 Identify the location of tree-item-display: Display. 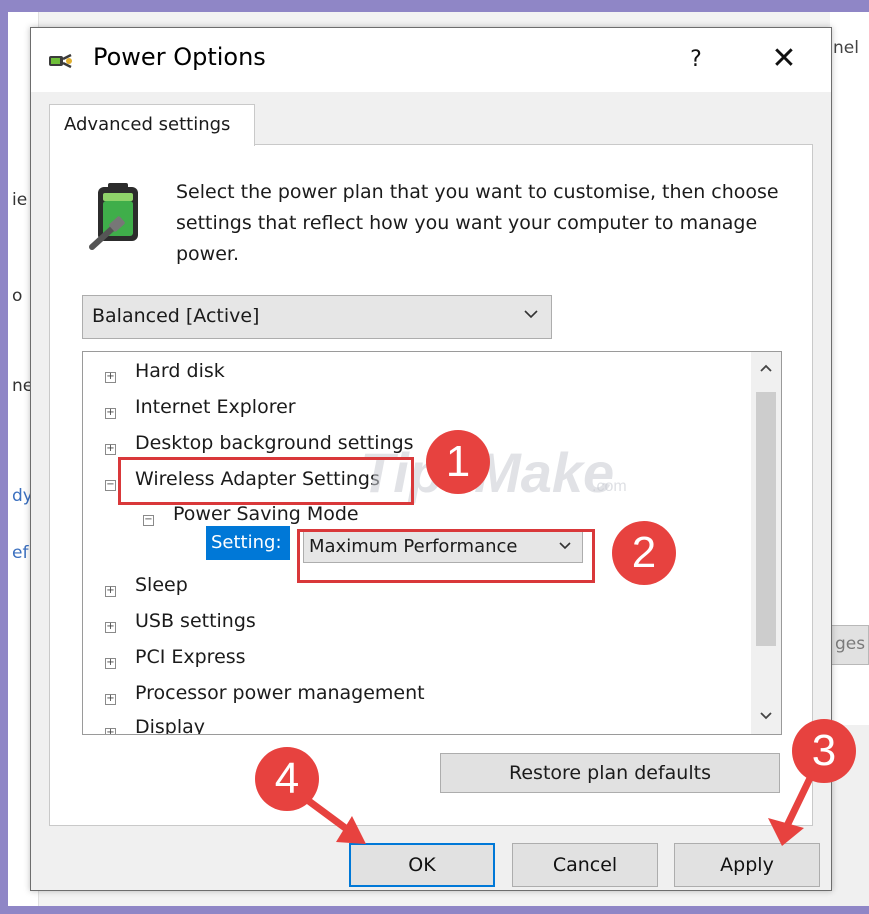
(170, 725).